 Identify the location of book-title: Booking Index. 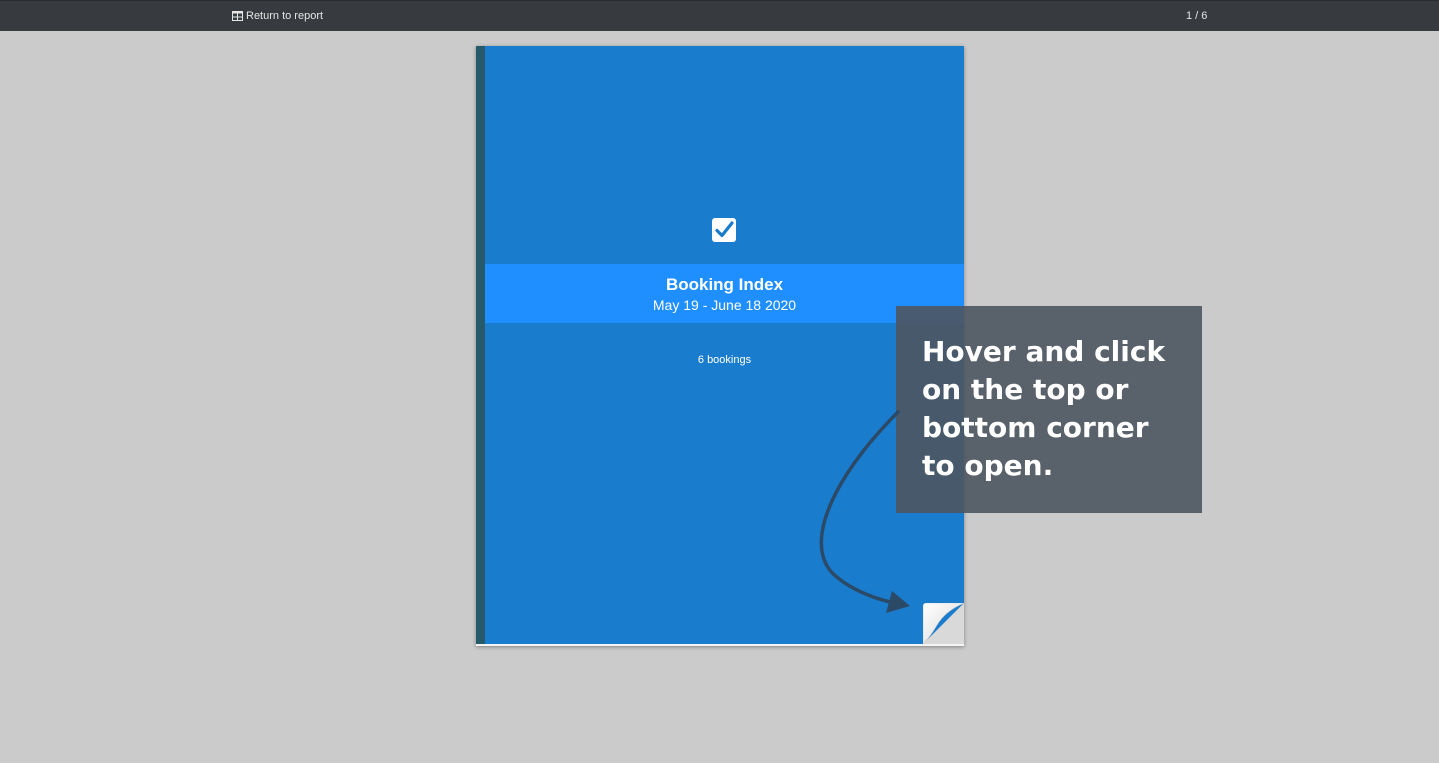
(724, 284).